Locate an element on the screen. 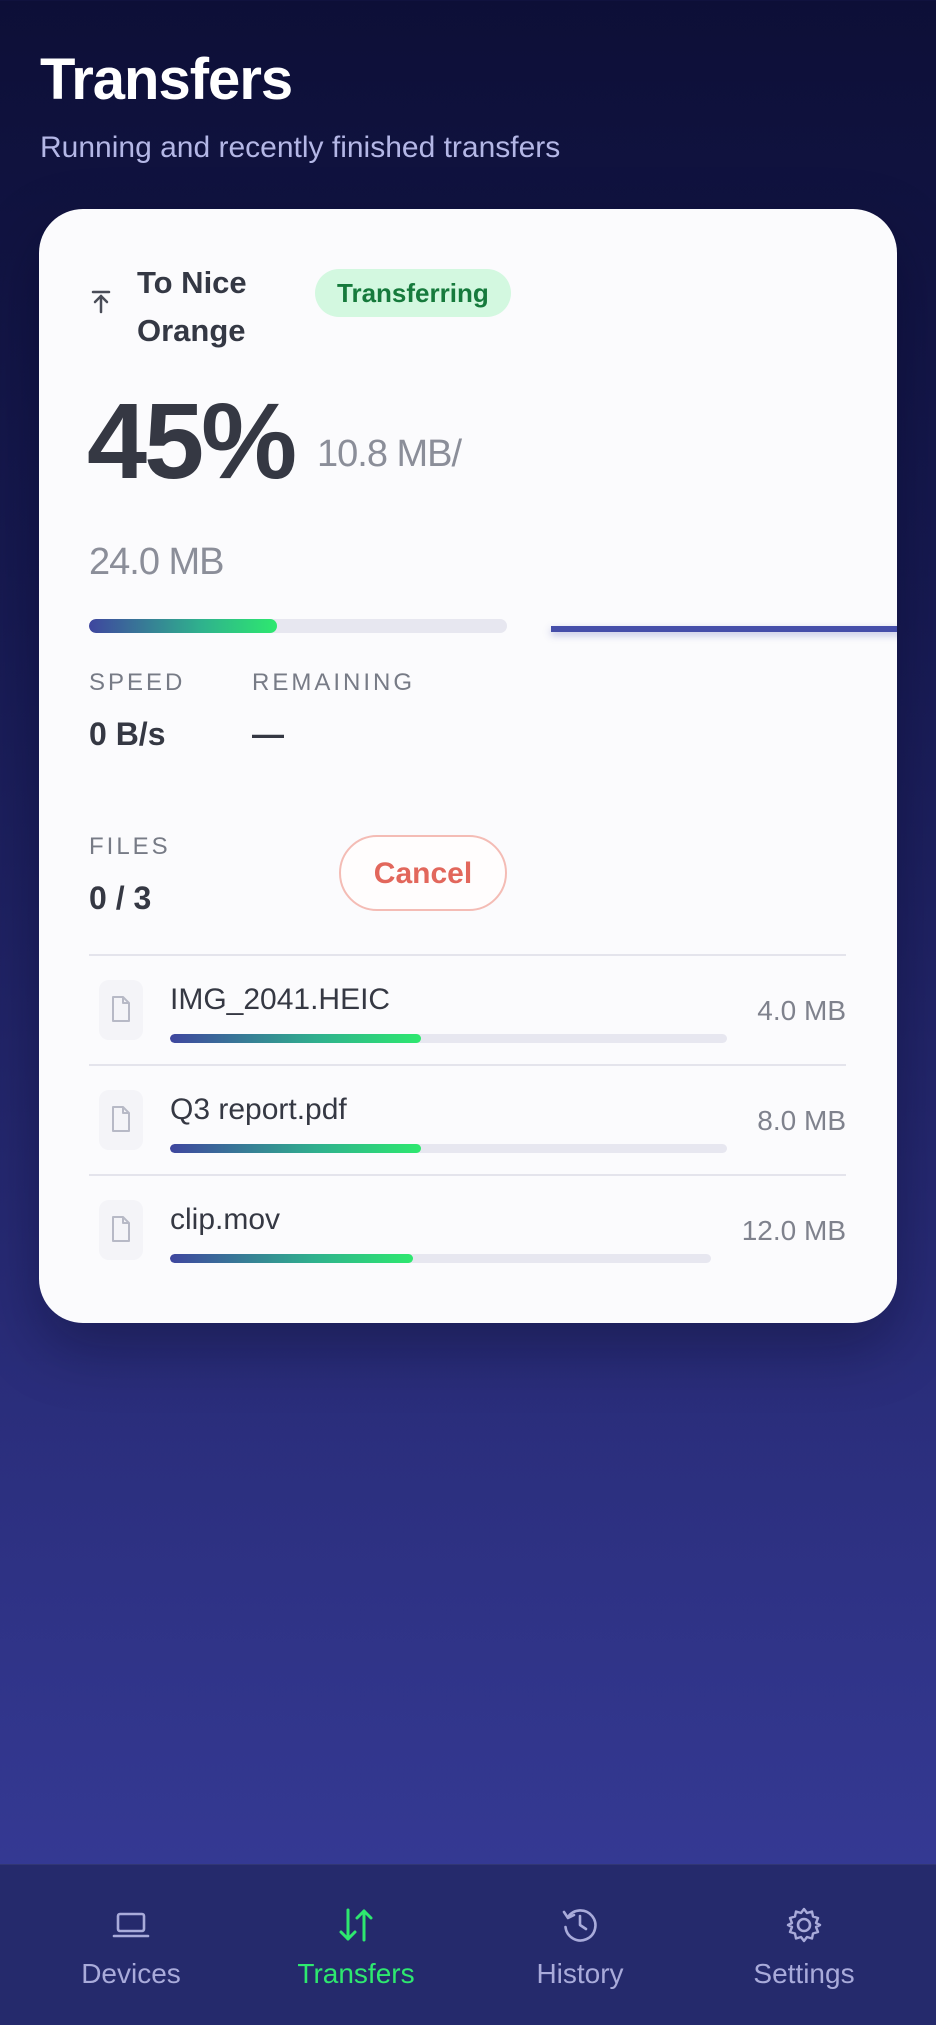 The width and height of the screenshot is (936, 2025). bottom-nav: Devices Transfers History Settings is located at coordinates (468, 1944).